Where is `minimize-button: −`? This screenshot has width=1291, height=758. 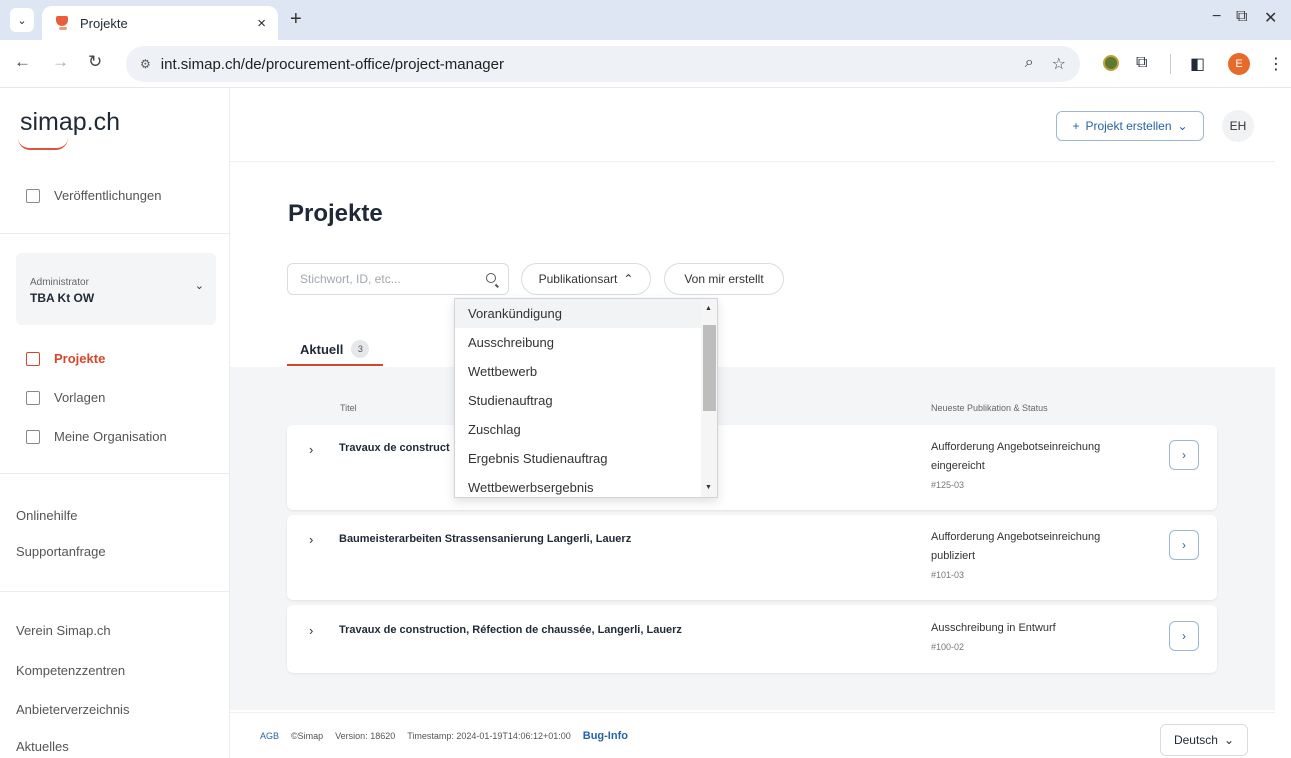
minimize-button: − is located at coordinates (1216, 17).